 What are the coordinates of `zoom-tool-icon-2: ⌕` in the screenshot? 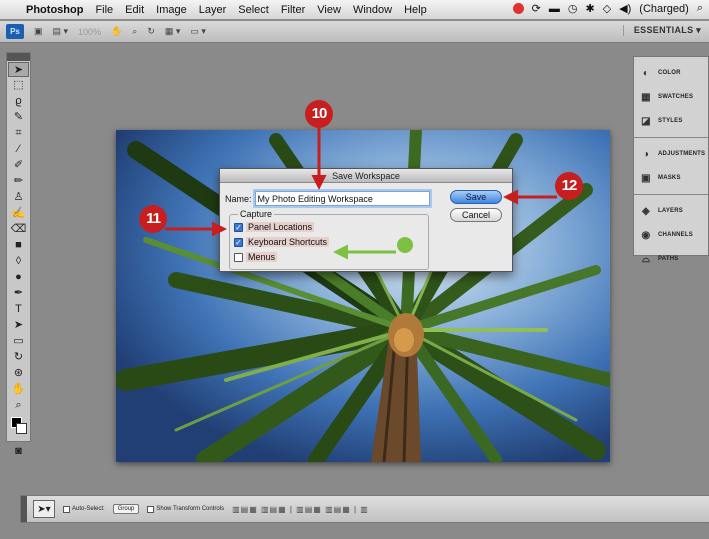 It's located at (18, 405).